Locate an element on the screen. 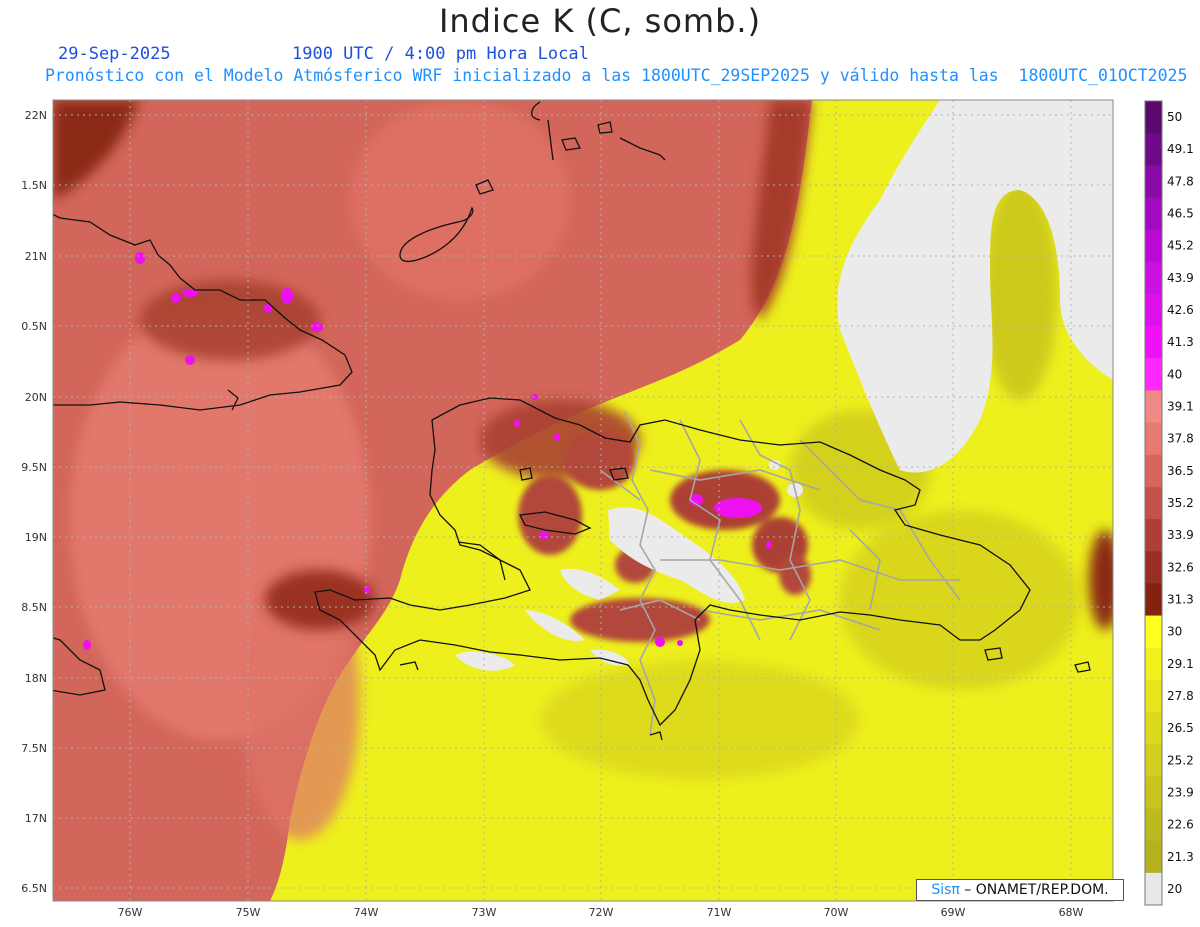 The image size is (1200, 927). lat-label: 17N is located at coordinates (36, 818).